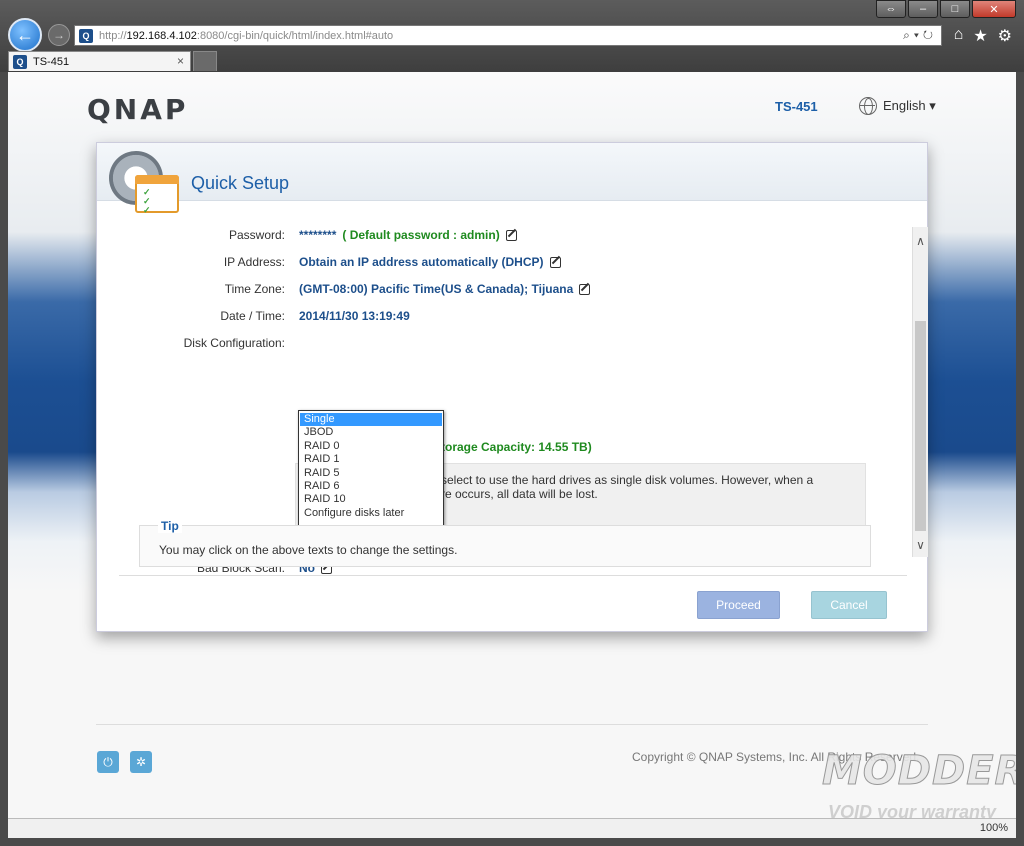 The image size is (1024, 846). What do you see at coordinates (504, 316) in the screenshot?
I see `date-time-row: Date / Time: 2014/11/30 13:19:49` at bounding box center [504, 316].